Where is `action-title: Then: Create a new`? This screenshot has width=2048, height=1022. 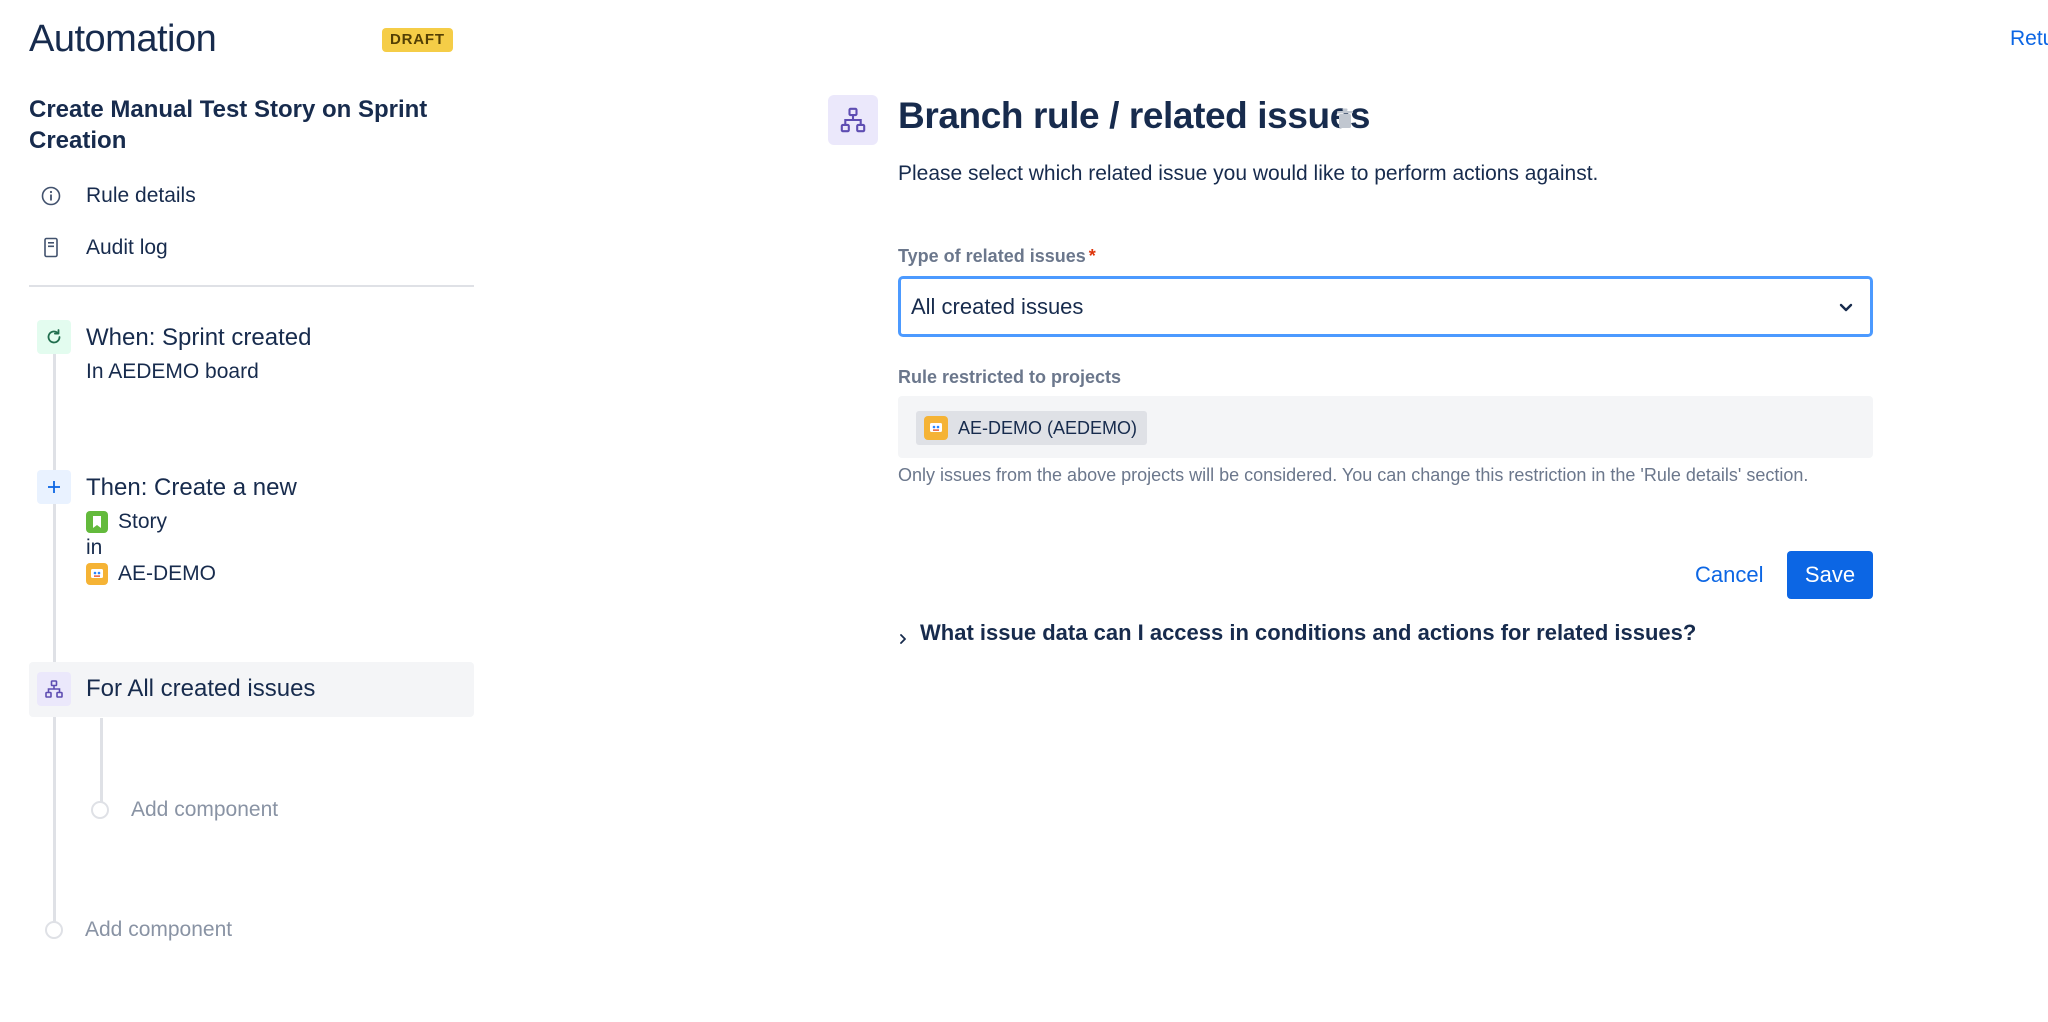
action-title: Then: Create a new is located at coordinates (191, 487).